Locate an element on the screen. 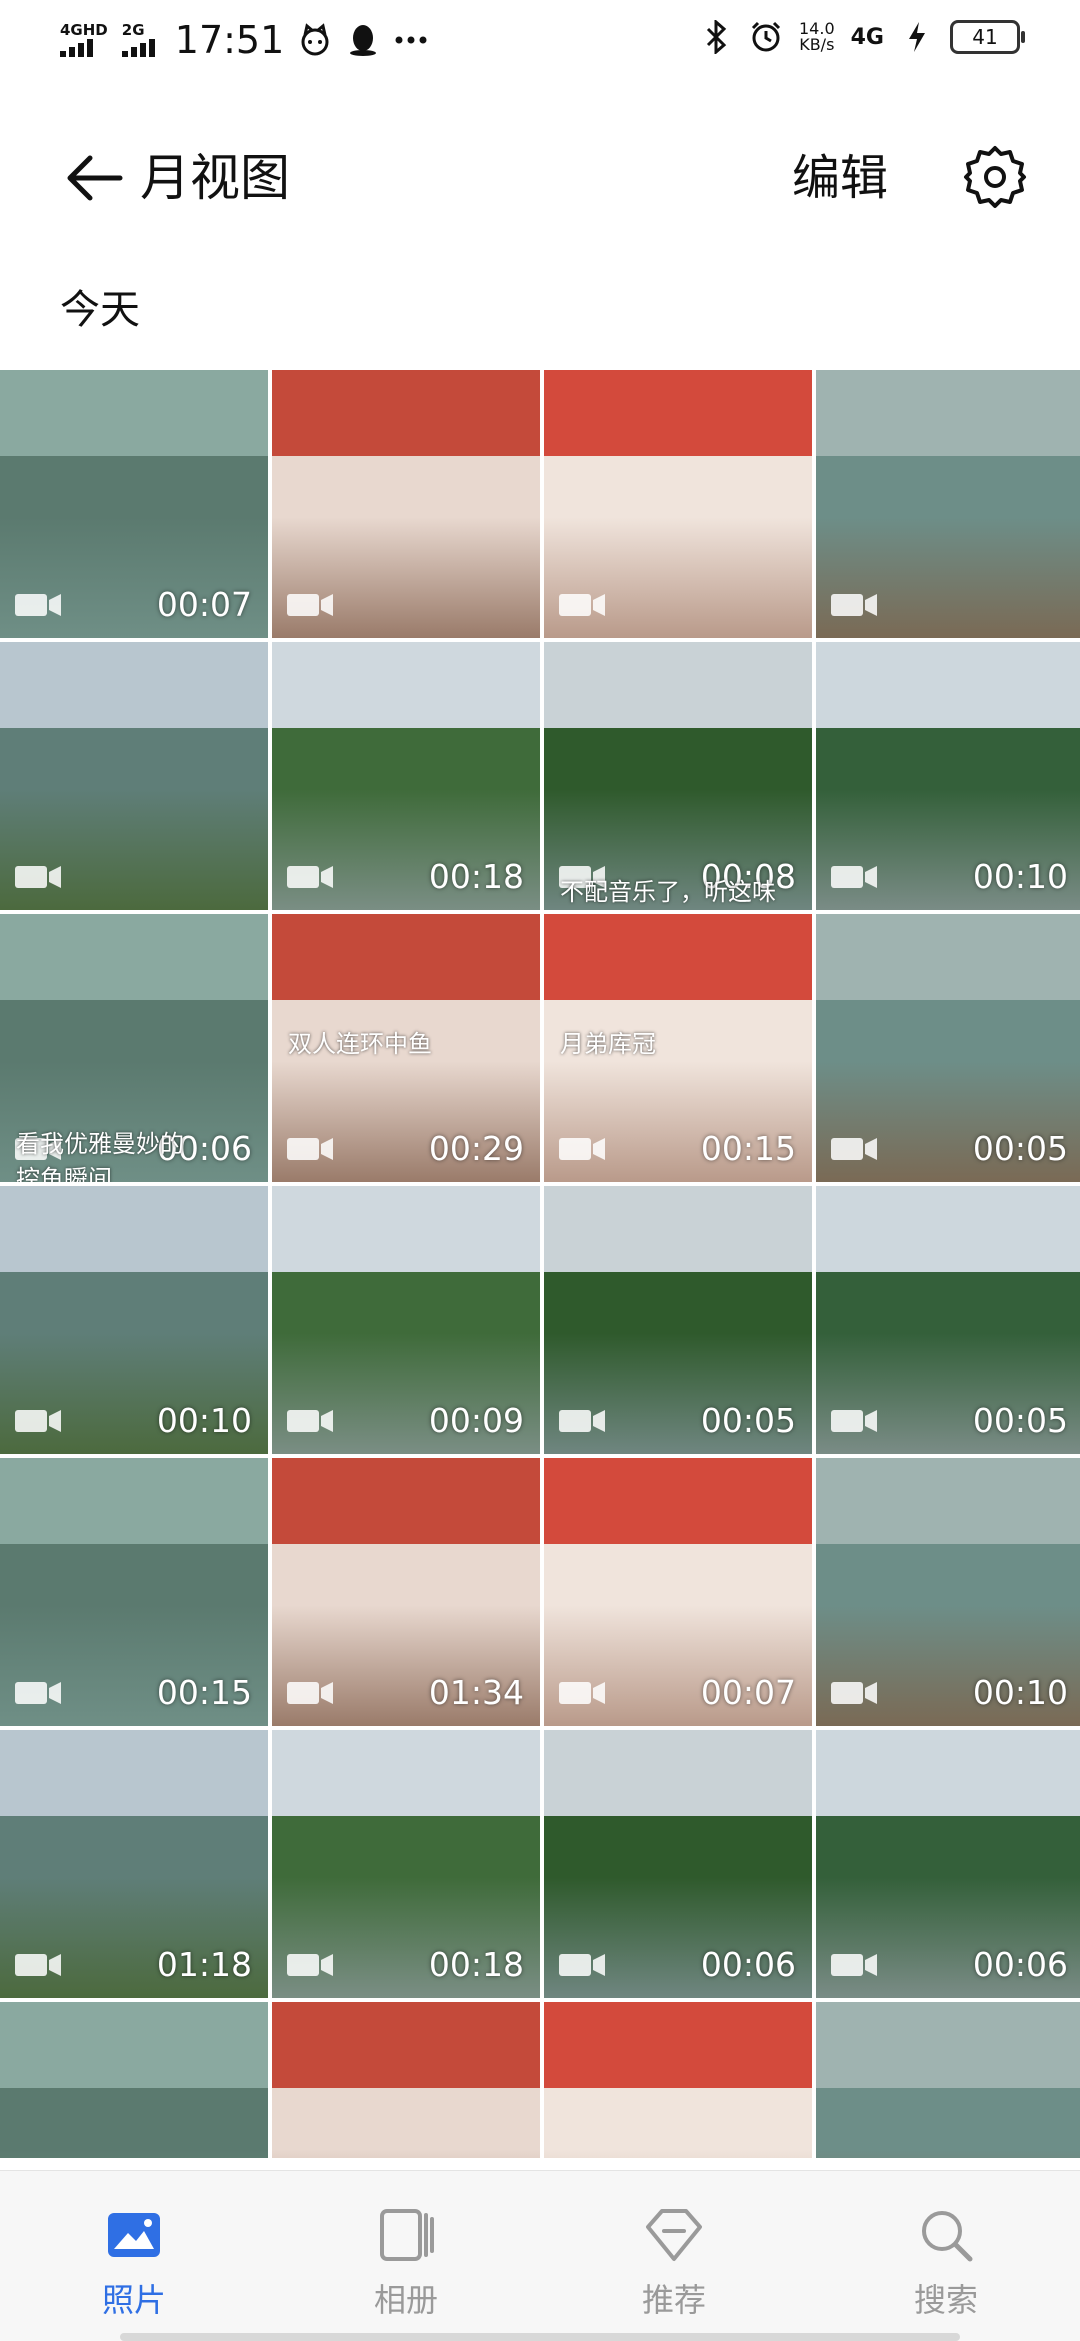  video-thumbnail: 00:15 月弟库冠 is located at coordinates (678, 1048).